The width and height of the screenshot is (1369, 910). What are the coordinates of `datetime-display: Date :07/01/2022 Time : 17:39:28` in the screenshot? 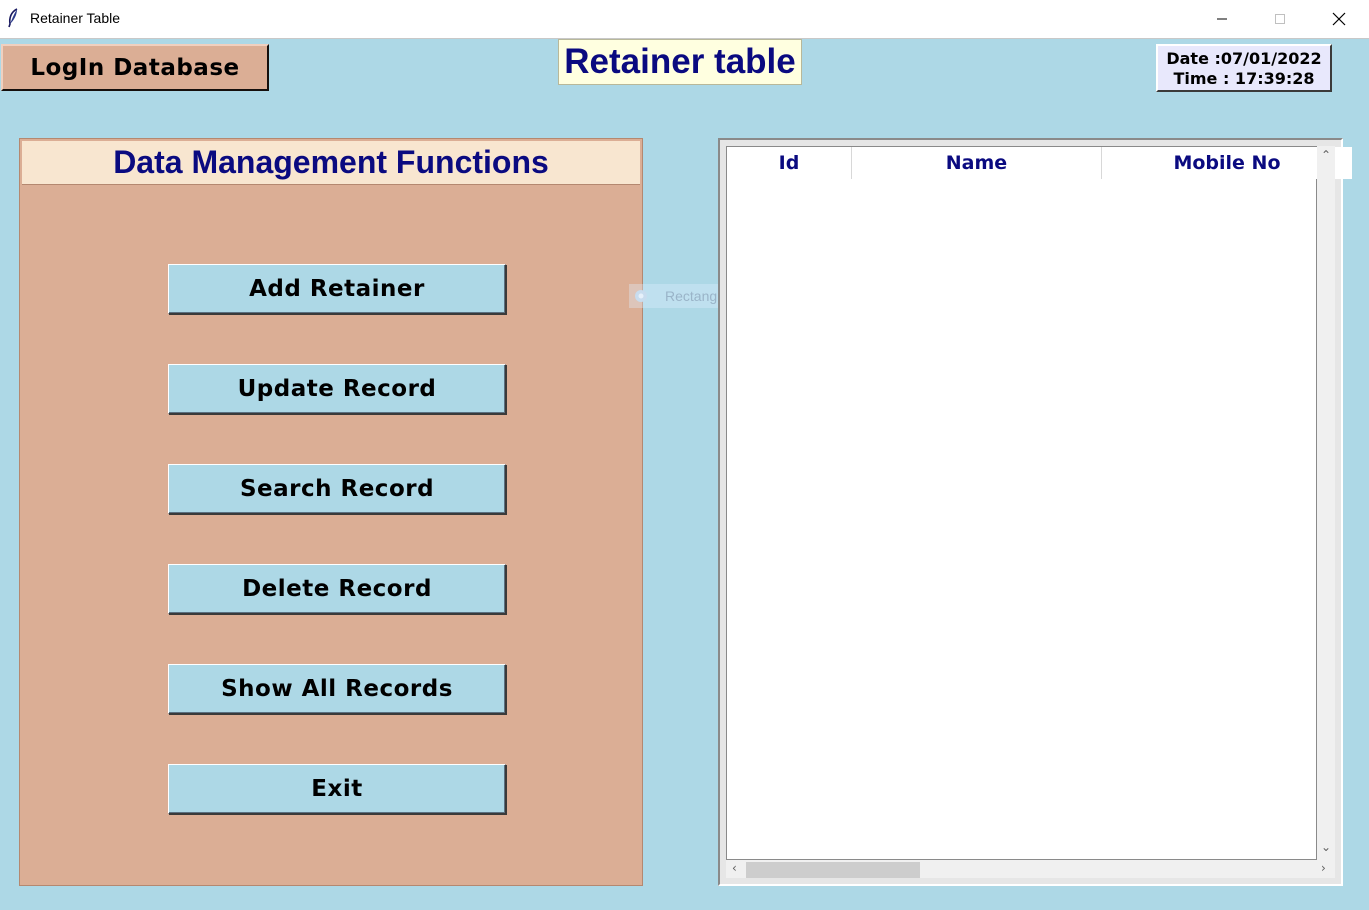 It's located at (1244, 68).